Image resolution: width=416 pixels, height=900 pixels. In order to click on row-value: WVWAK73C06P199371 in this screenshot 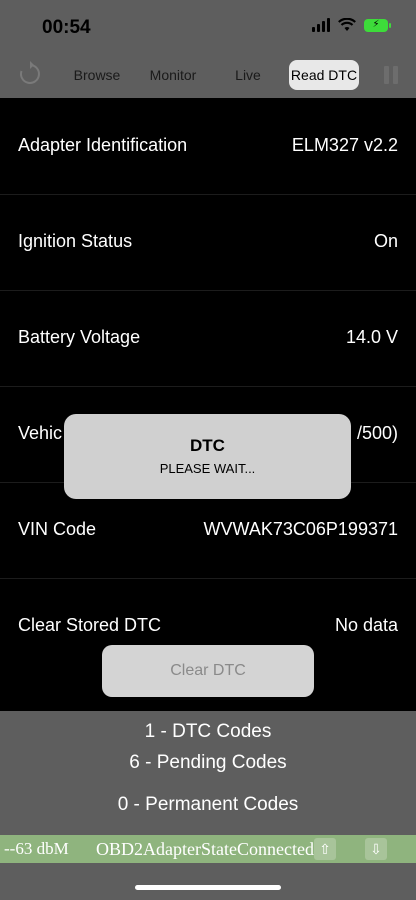, I will do `click(300, 529)`.